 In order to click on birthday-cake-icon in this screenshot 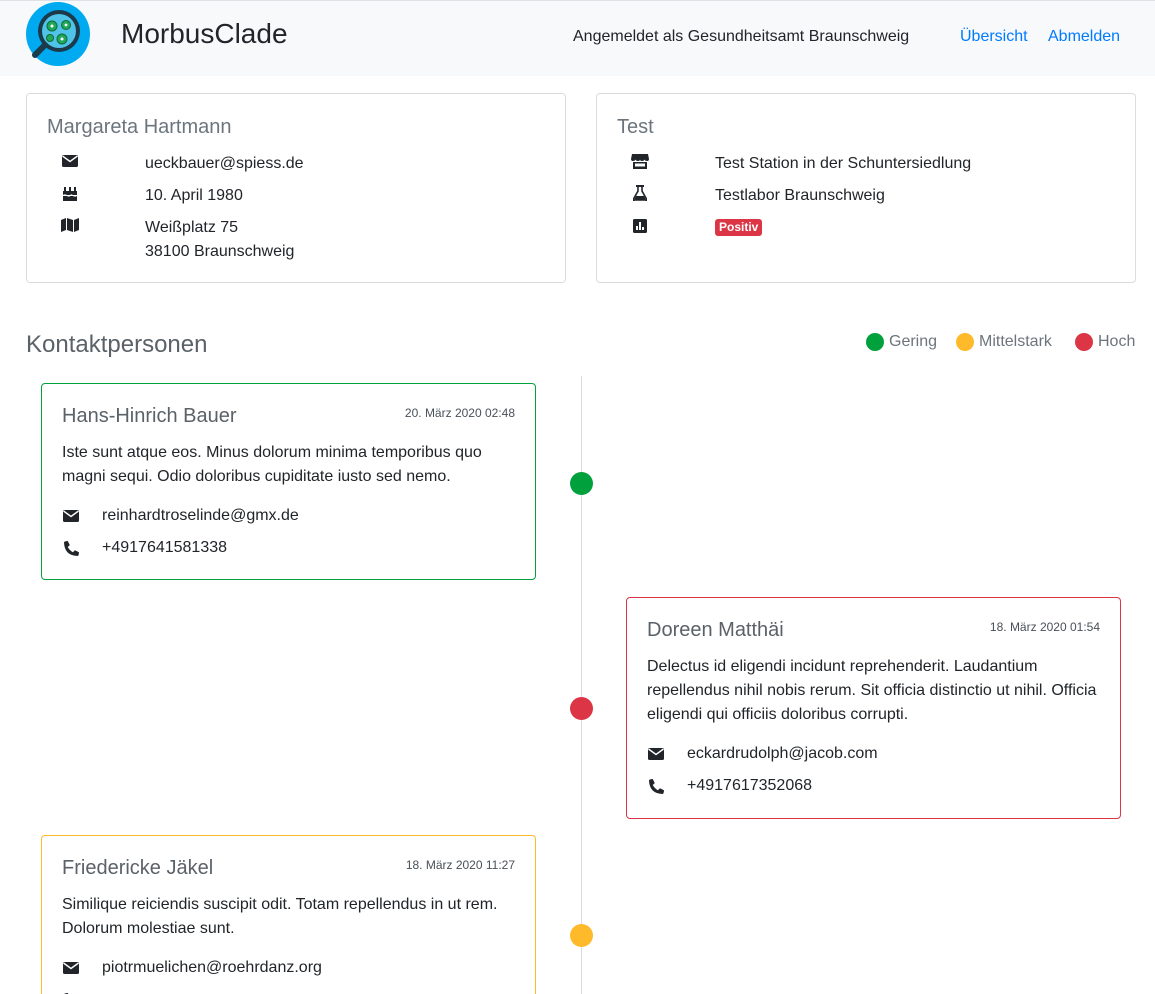, I will do `click(70, 193)`.